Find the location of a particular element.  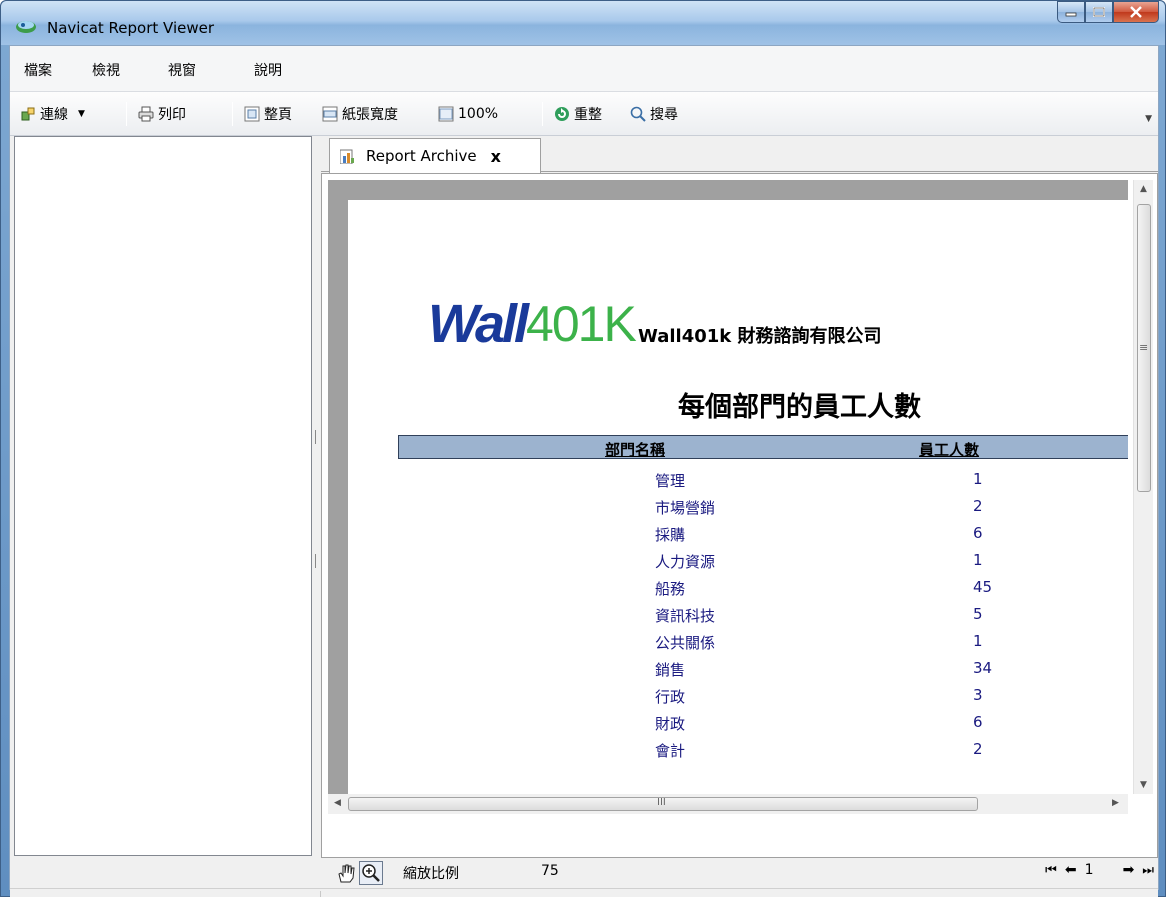

connection-icon is located at coordinates (28, 114).